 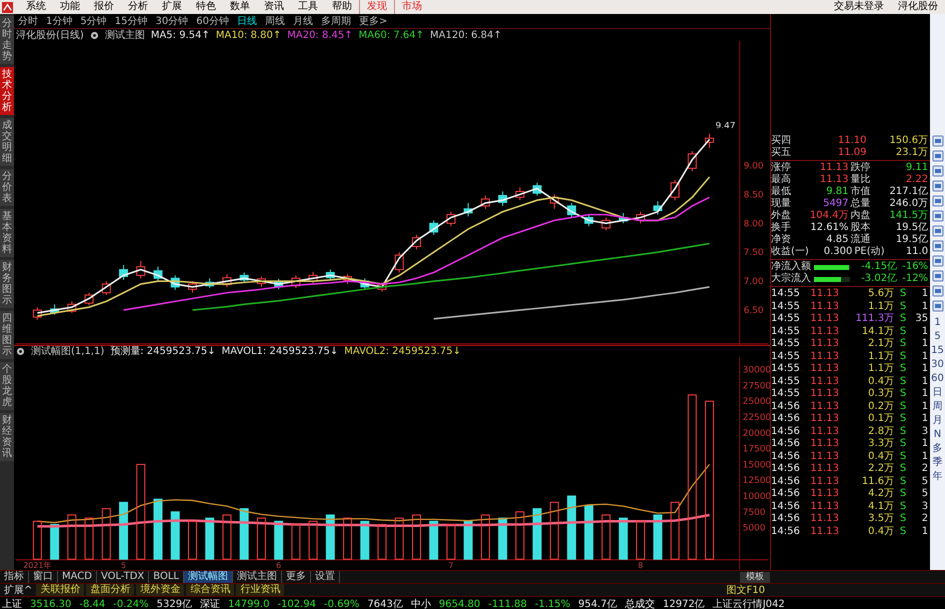 I want to click on period-button: 周, so click(x=937, y=407).